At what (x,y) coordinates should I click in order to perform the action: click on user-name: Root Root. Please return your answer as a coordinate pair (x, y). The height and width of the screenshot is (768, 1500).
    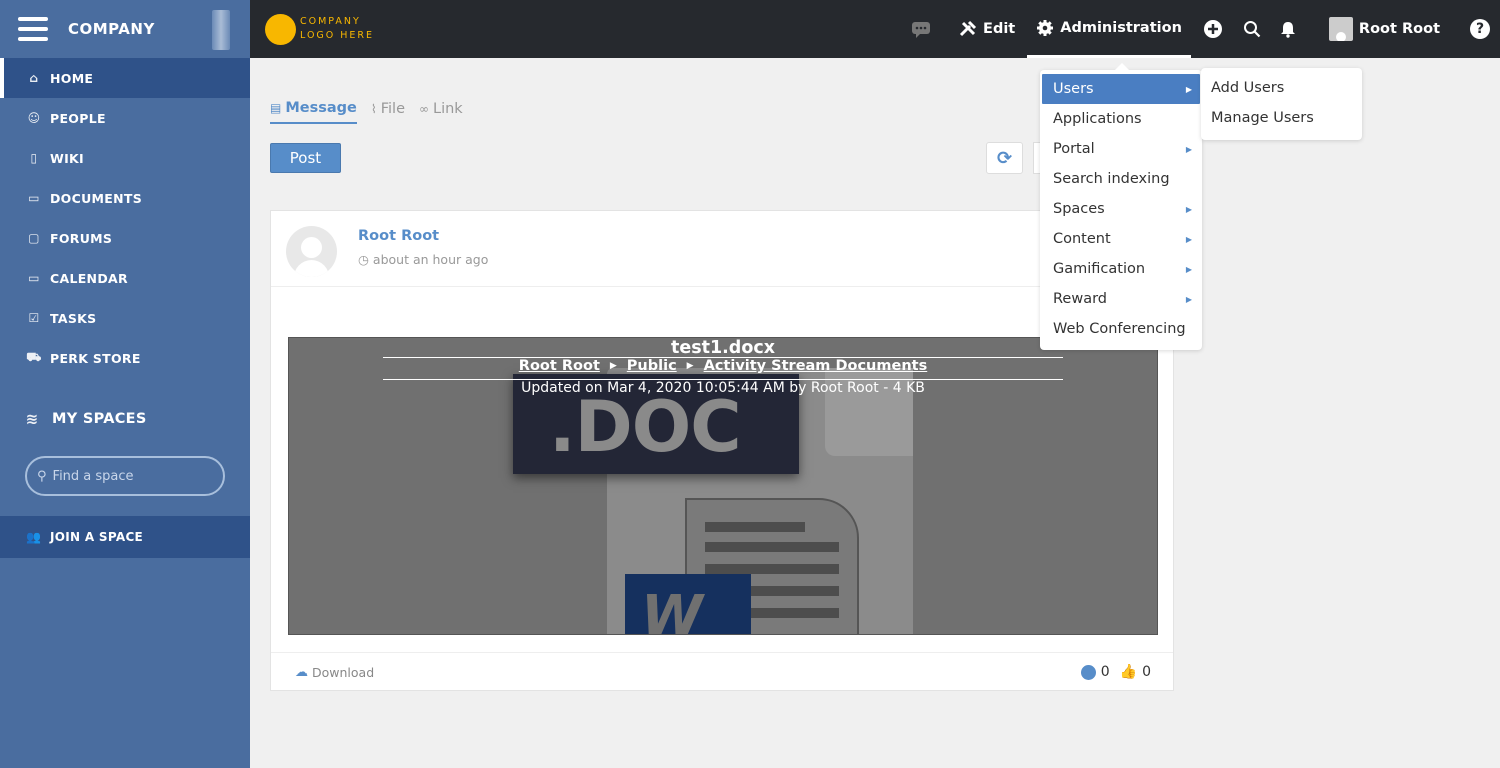
    Looking at the image, I should click on (1399, 29).